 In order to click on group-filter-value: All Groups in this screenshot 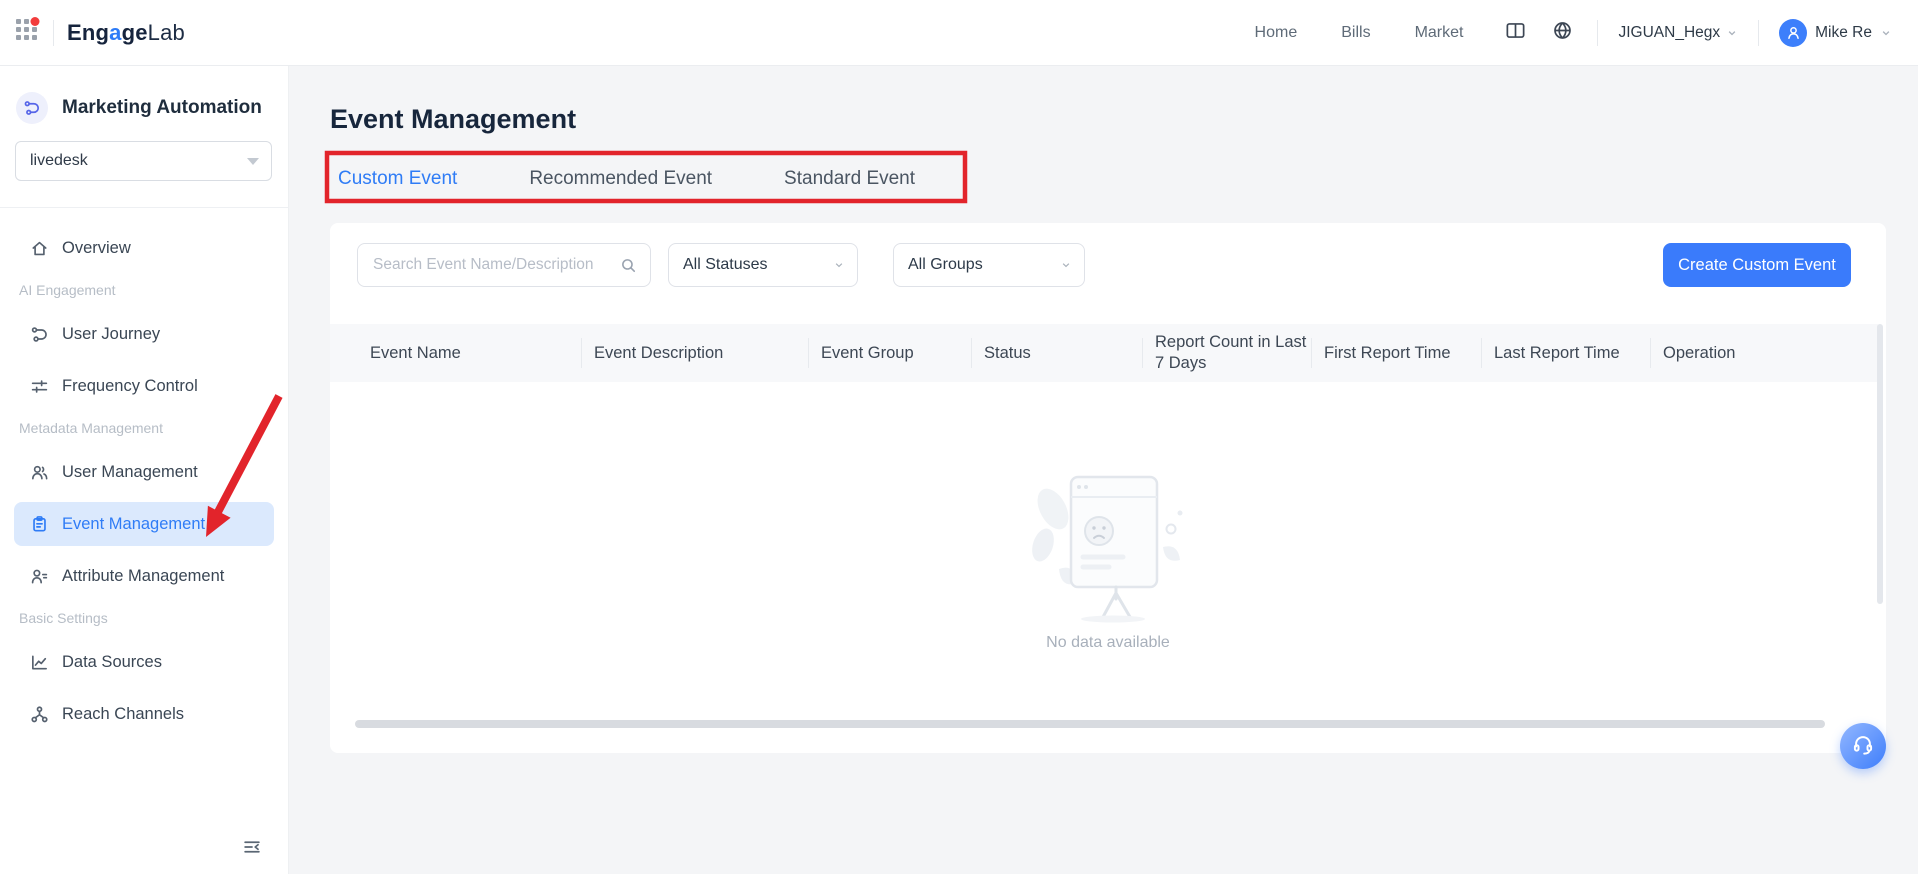, I will do `click(945, 264)`.